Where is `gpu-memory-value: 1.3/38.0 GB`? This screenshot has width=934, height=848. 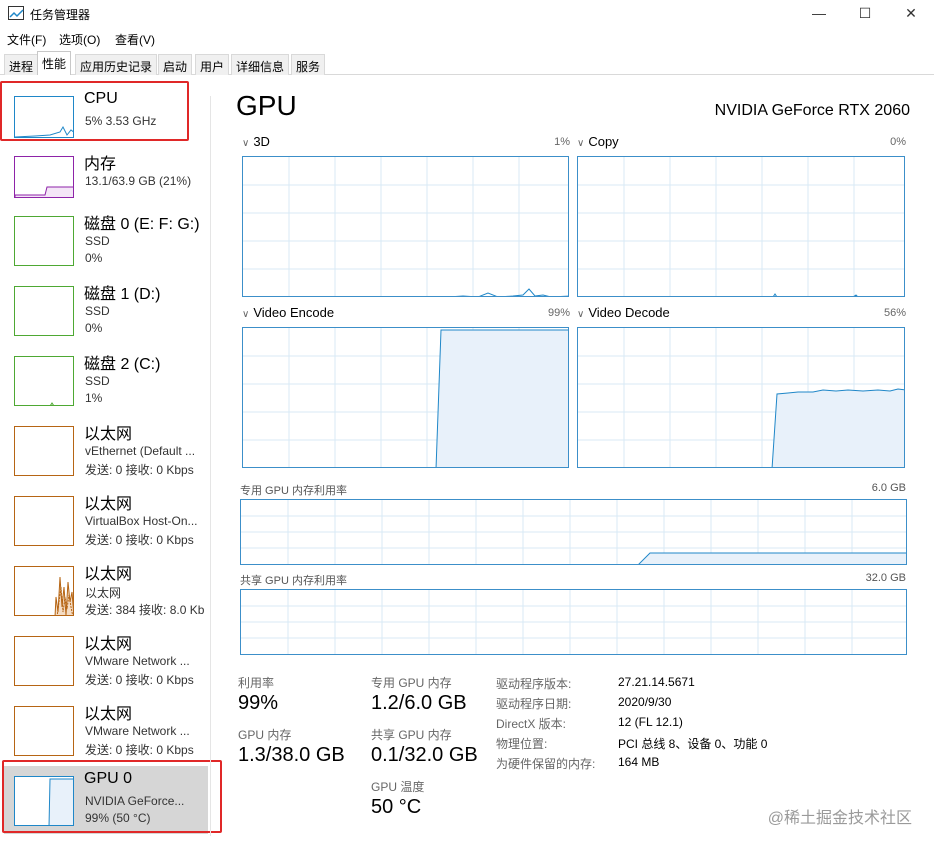 gpu-memory-value: 1.3/38.0 GB is located at coordinates (291, 755).